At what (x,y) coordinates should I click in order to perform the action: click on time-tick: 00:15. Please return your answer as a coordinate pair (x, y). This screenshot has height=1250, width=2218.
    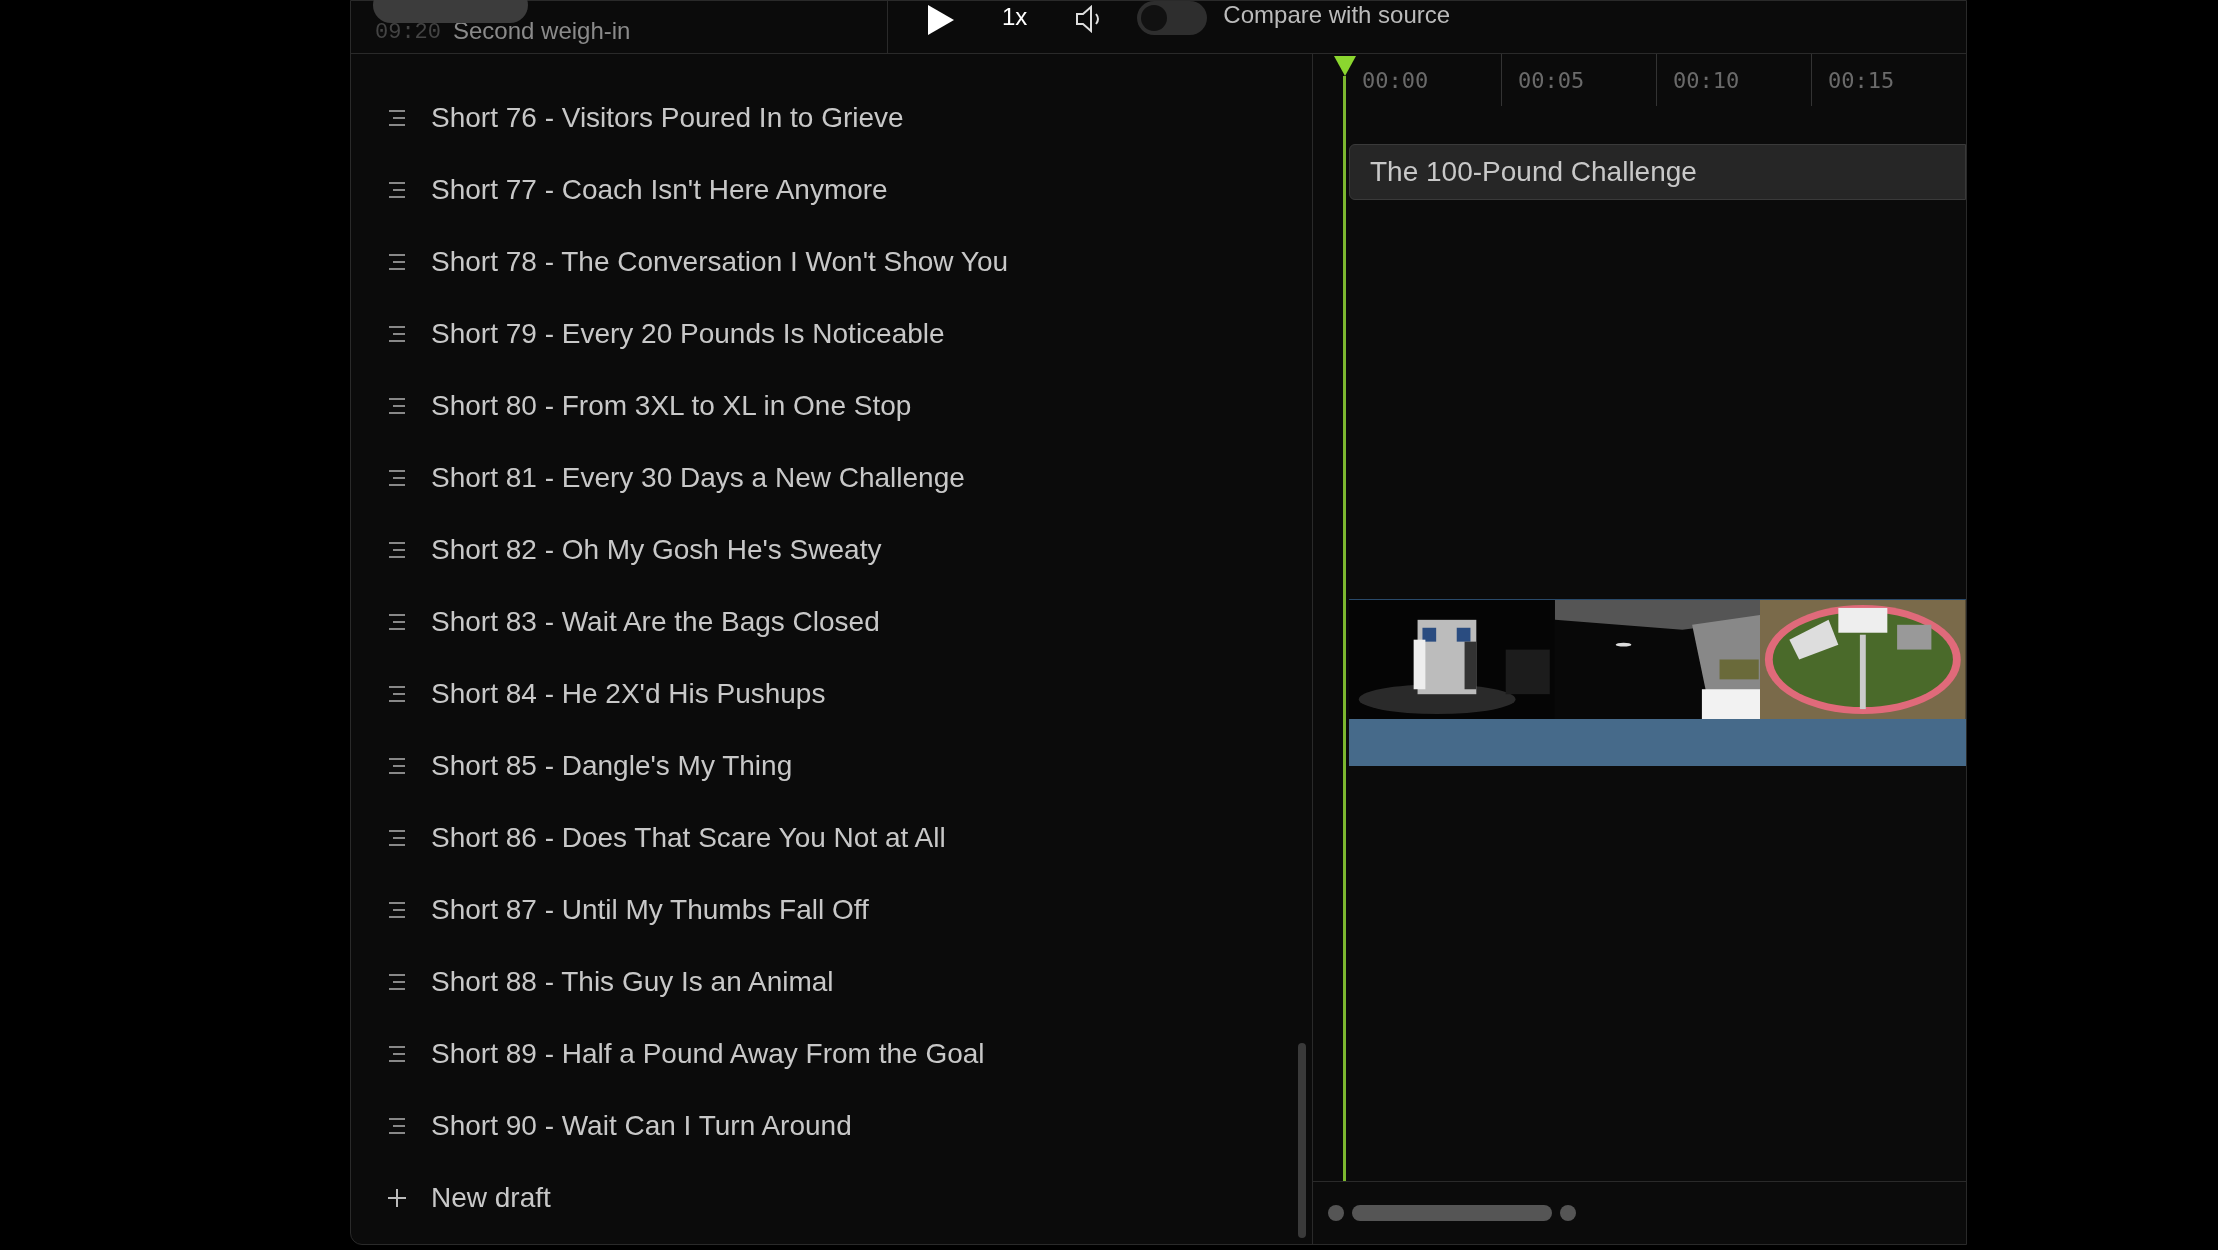
    Looking at the image, I should click on (1861, 80).